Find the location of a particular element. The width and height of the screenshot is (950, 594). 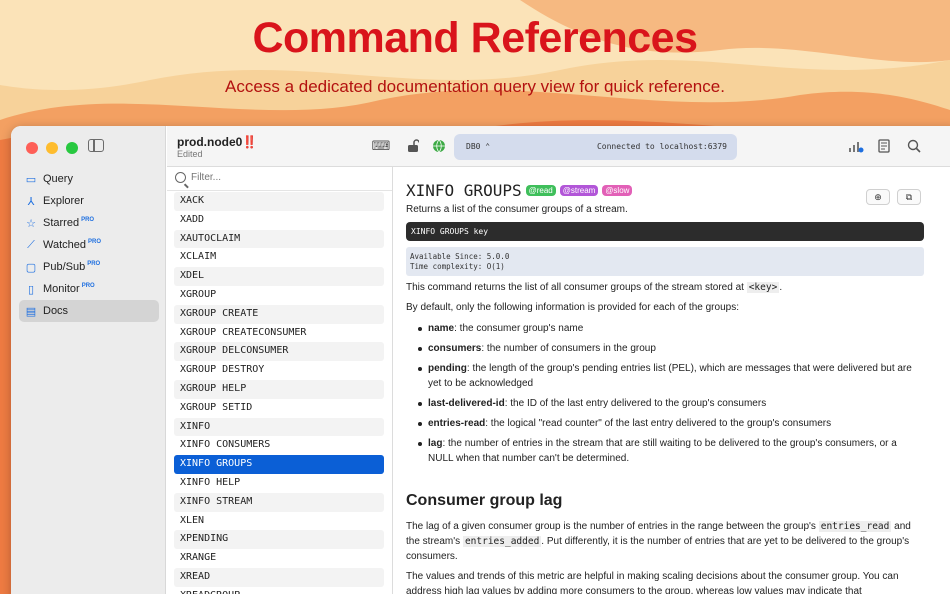

tag-slow: @slow is located at coordinates (617, 190).